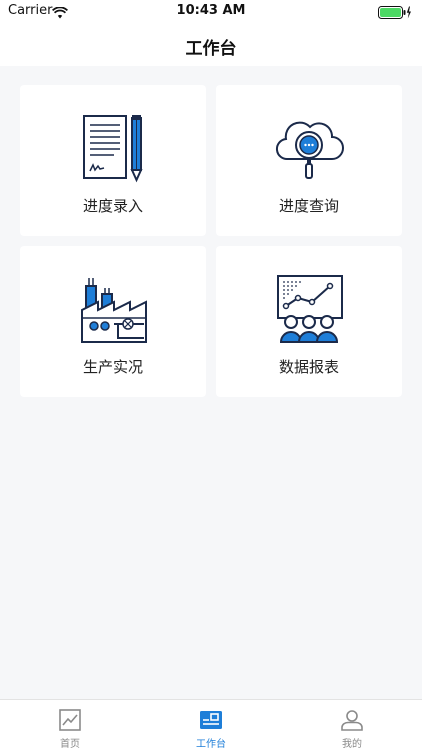 This screenshot has height=750, width=422. Describe the element at coordinates (211, 720) in the screenshot. I see `workbench-icon` at that location.